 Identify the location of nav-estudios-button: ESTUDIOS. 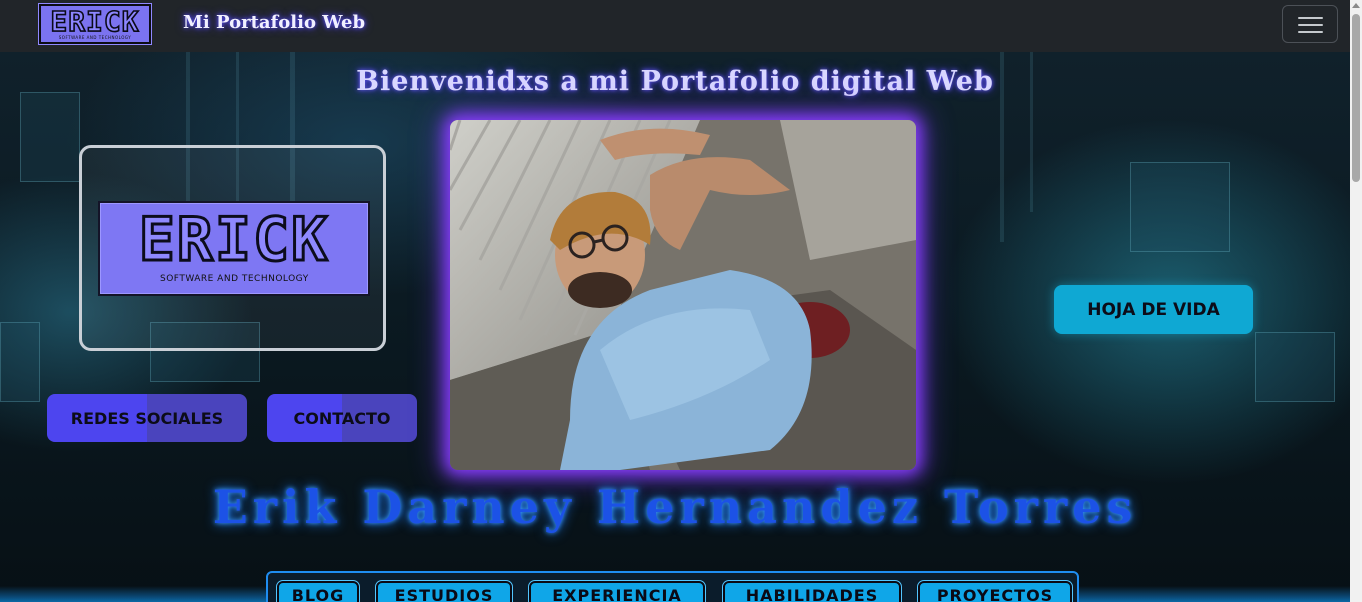
(444, 591).